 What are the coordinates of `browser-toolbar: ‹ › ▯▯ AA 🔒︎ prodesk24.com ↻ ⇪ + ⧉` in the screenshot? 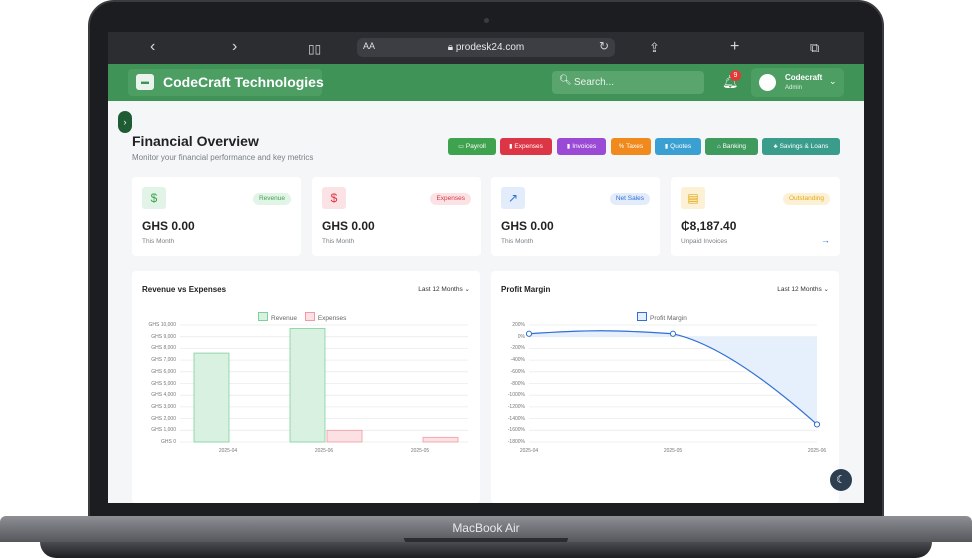 It's located at (486, 48).